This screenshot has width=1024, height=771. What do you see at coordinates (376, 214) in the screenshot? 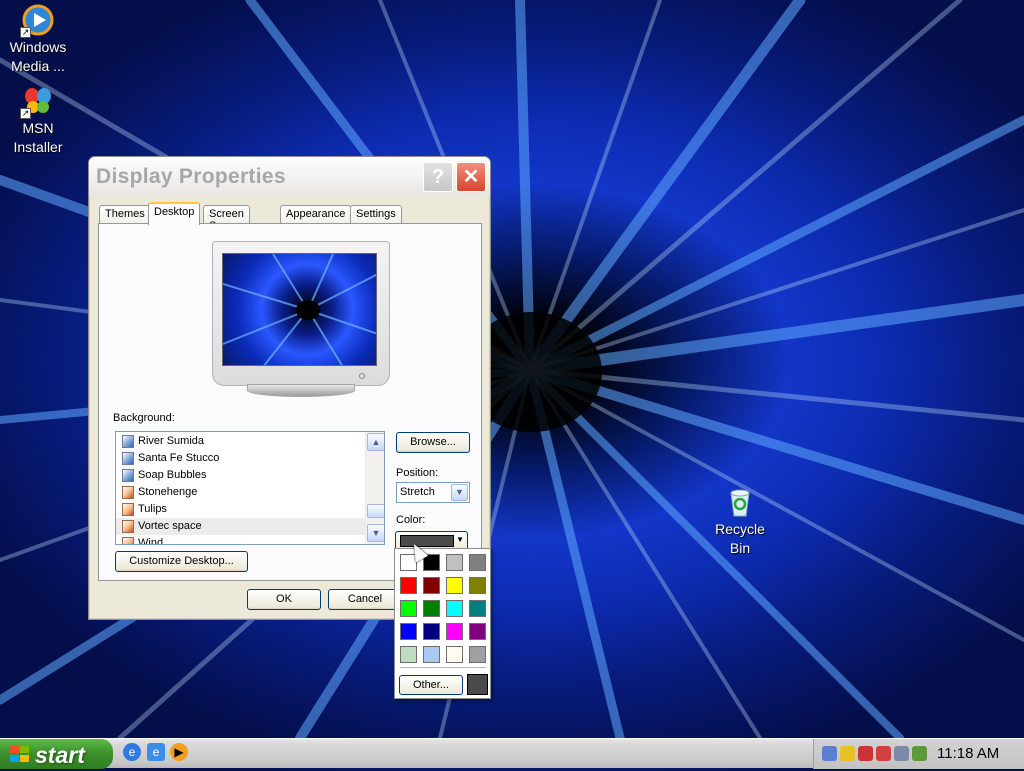
I see `tab-settings: Settings` at bounding box center [376, 214].